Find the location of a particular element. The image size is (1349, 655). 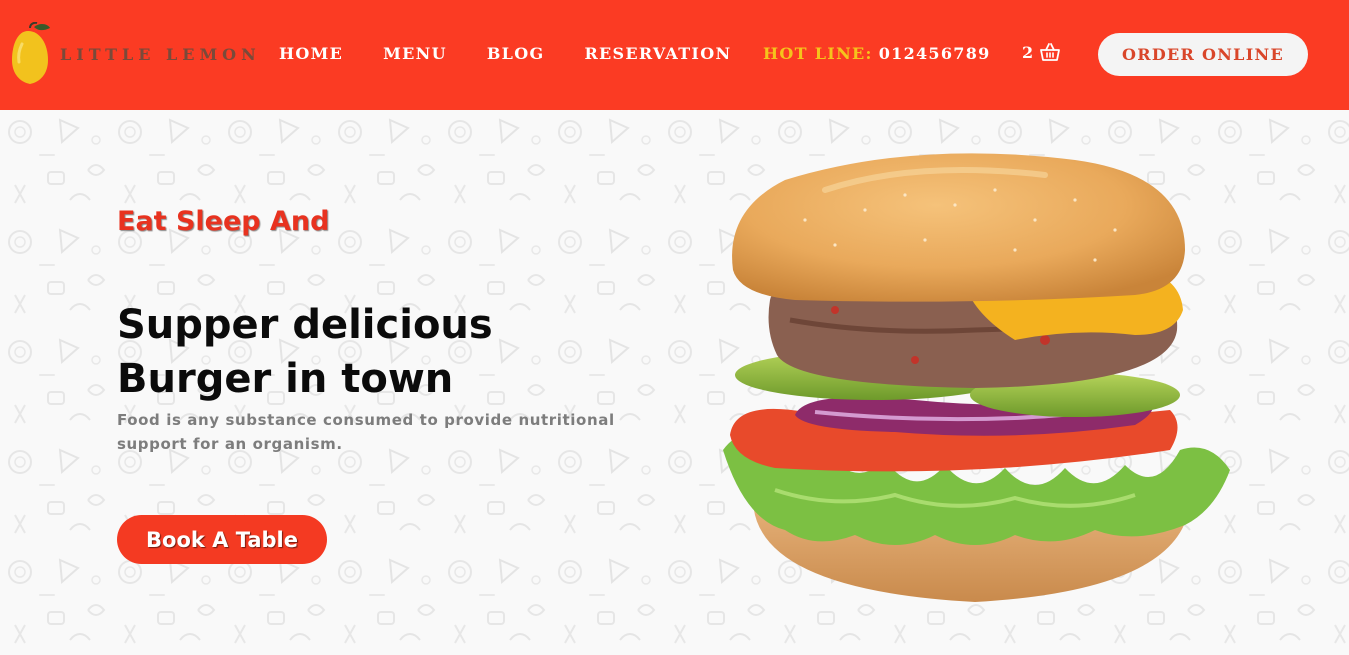

brand-logo: LITTLE LEMON is located at coordinates (135, 54).